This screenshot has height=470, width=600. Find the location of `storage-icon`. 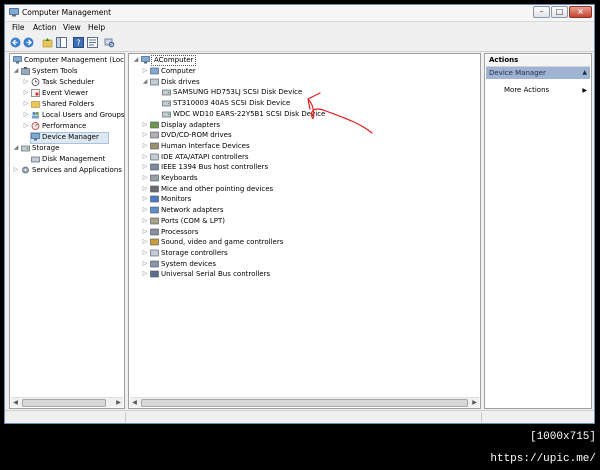

storage-icon is located at coordinates (25, 148).